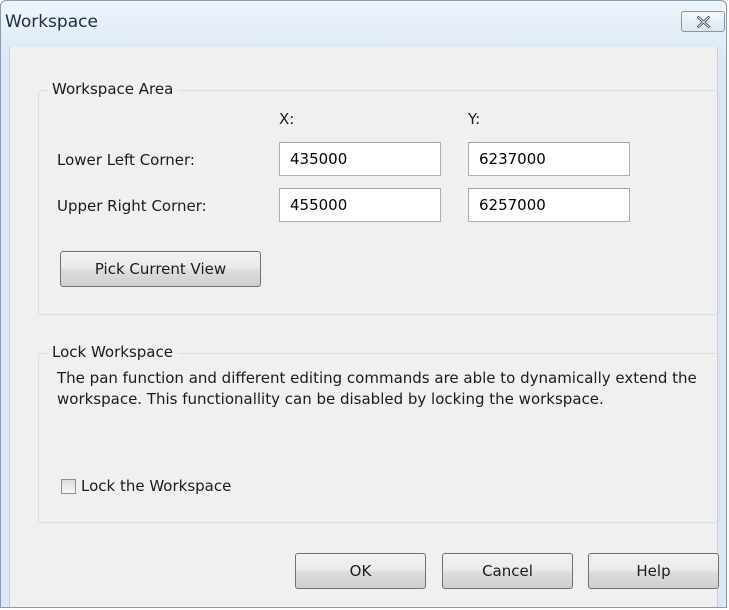 The width and height of the screenshot is (729, 610). What do you see at coordinates (549, 205) in the screenshot?
I see `upper-right-y-input: 6257000` at bounding box center [549, 205].